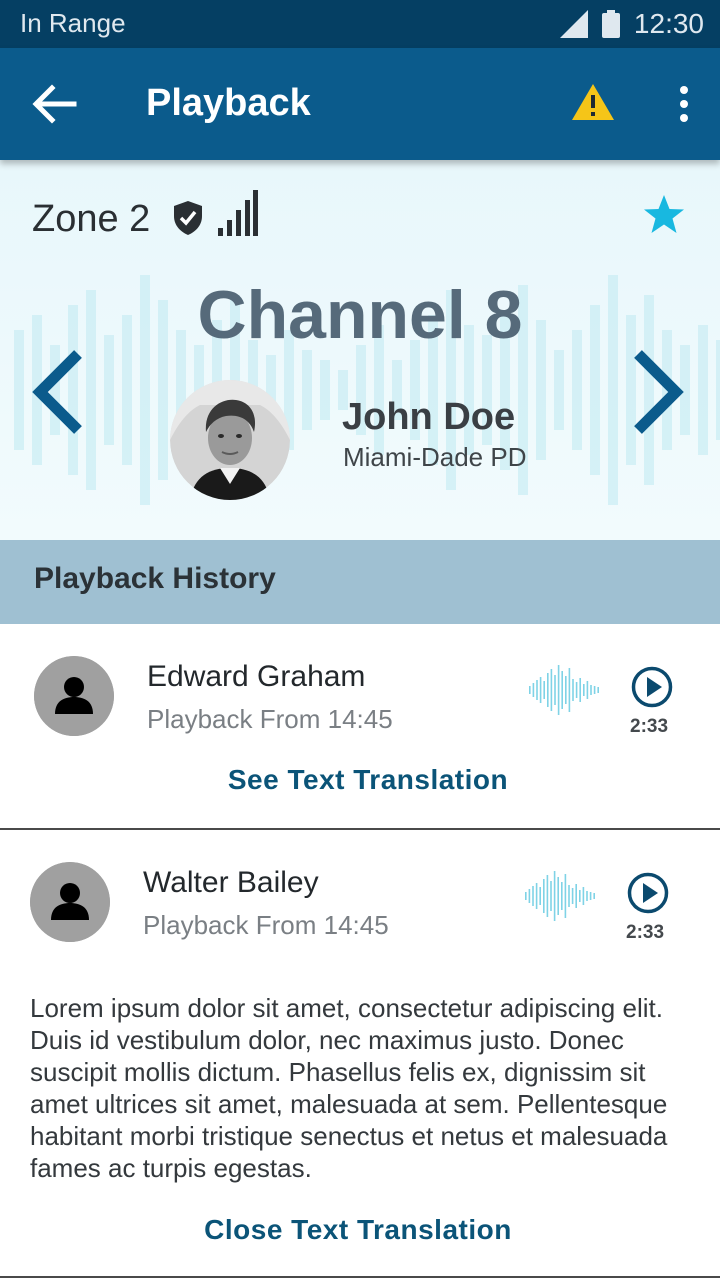 Image resolution: width=720 pixels, height=1280 pixels. Describe the element at coordinates (610, 24) in the screenshot. I see `battery-icon` at that location.